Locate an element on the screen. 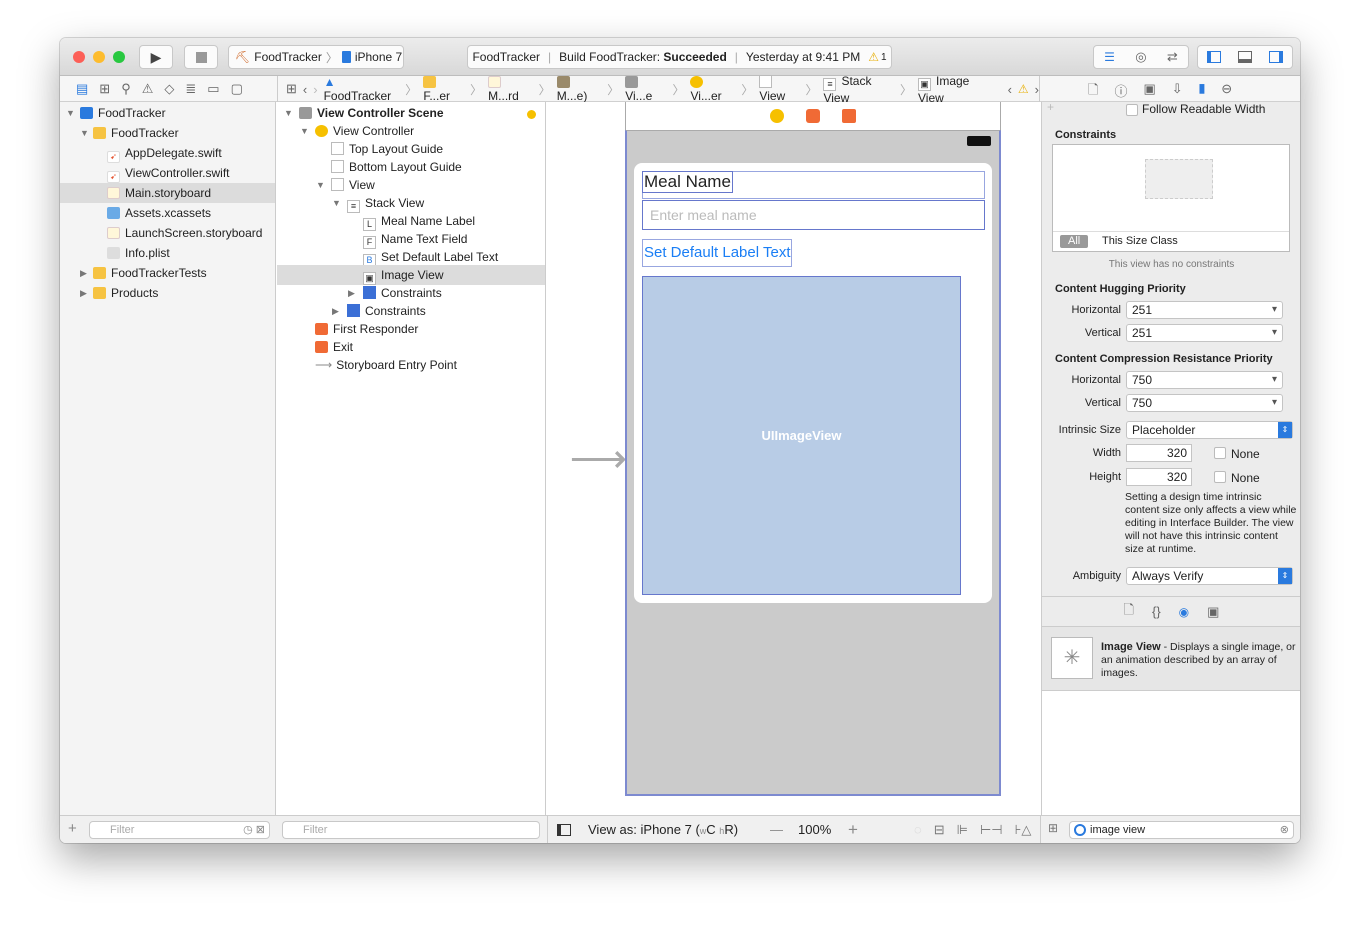  nav-item-file: Assets.xcassets is located at coordinates (159, 213).